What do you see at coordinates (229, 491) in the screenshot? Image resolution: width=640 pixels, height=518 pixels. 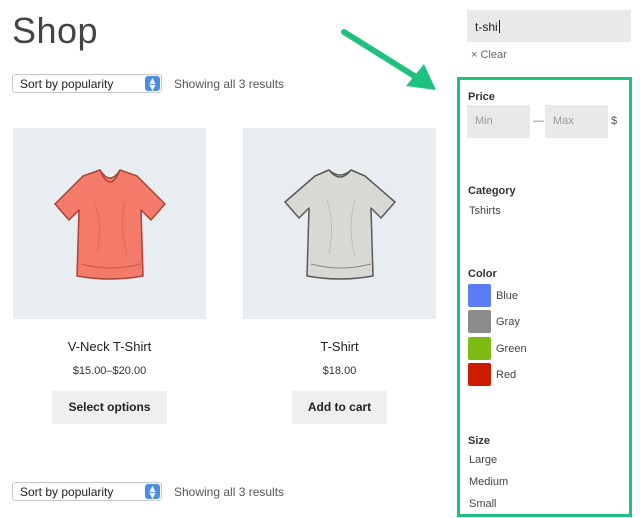 I see `result-count-bottom: Showing all 3 results` at bounding box center [229, 491].